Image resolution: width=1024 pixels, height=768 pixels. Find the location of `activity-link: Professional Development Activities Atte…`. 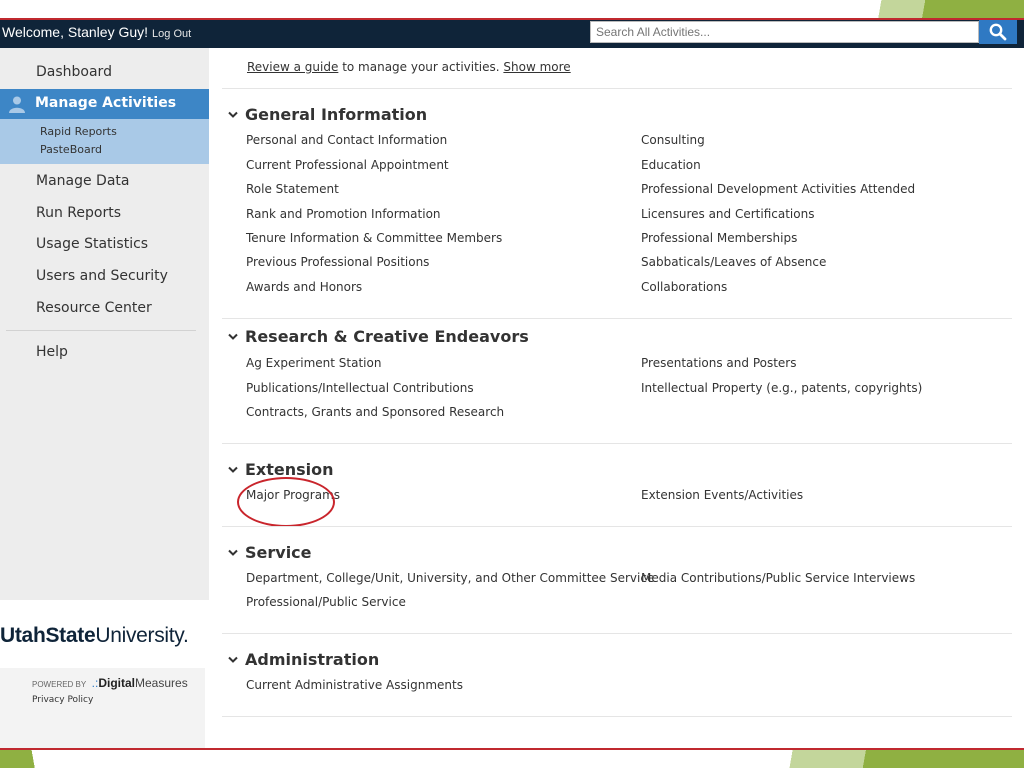

activity-link: Professional Development Activities Atte… is located at coordinates (778, 189).